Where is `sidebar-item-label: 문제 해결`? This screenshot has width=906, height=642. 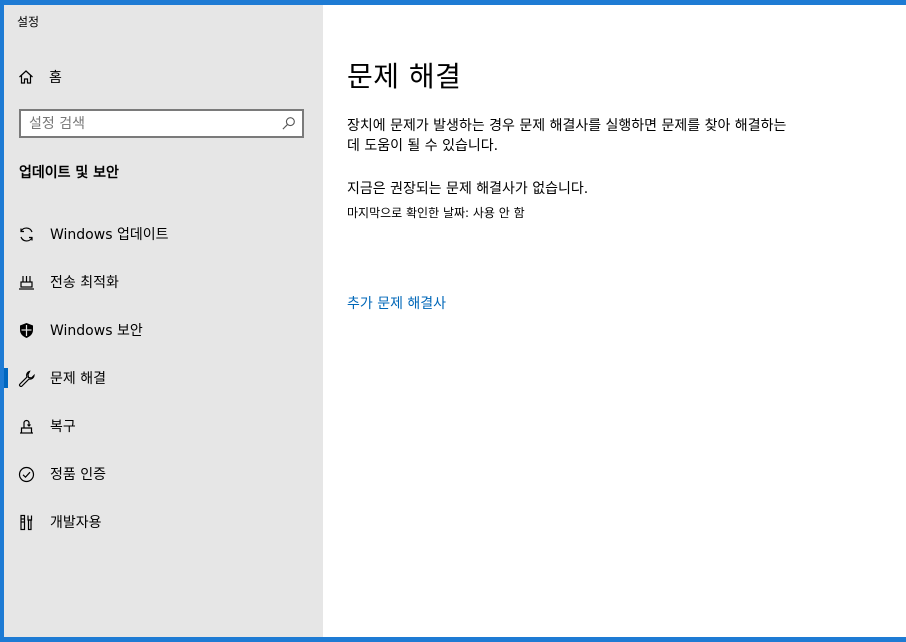 sidebar-item-label: 문제 해결 is located at coordinates (78, 379).